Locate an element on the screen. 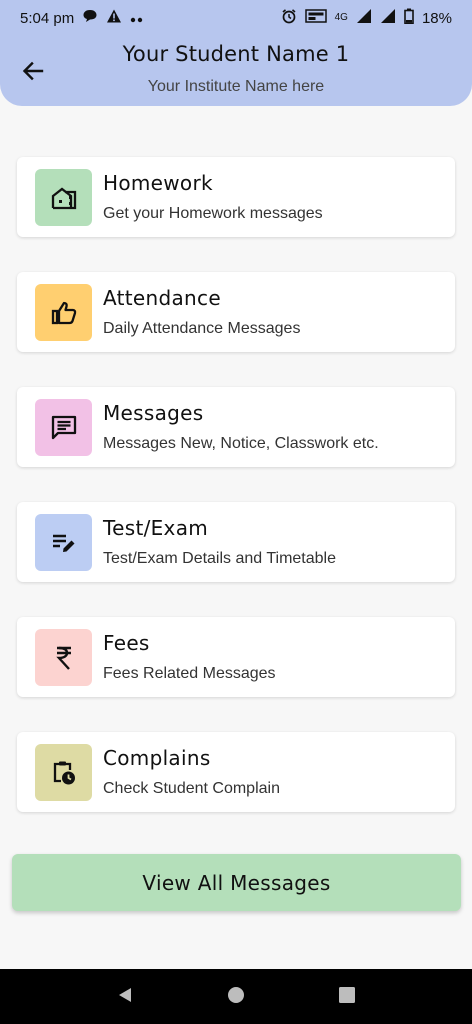 The image size is (472, 1024). institute-name-subtitle: Your Institute Name here is located at coordinates (236, 86).